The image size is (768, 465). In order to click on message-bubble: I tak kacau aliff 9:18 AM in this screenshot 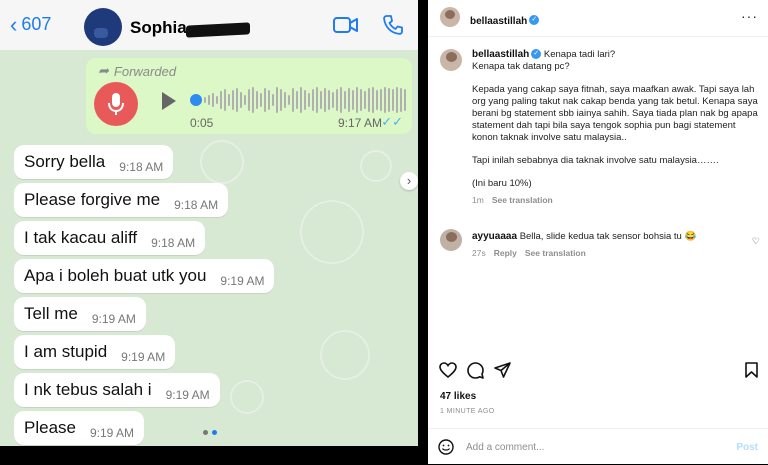, I will do `click(110, 238)`.